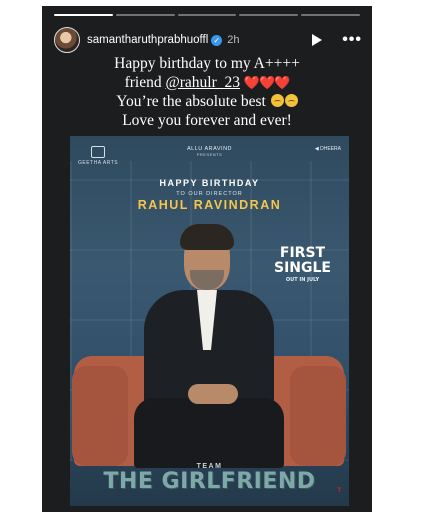 The width and height of the screenshot is (440, 524). Describe the element at coordinates (191, 101) in the screenshot. I see `caption-text: You’re the absolute best` at that location.